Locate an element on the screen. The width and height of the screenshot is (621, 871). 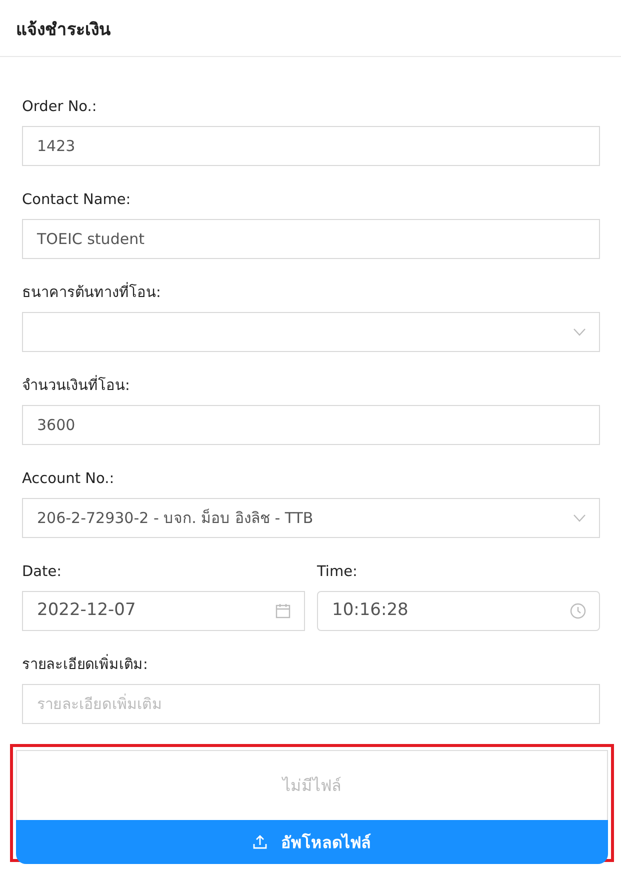
file-status-text: ไม่มีไฟล์ is located at coordinates (312, 786).